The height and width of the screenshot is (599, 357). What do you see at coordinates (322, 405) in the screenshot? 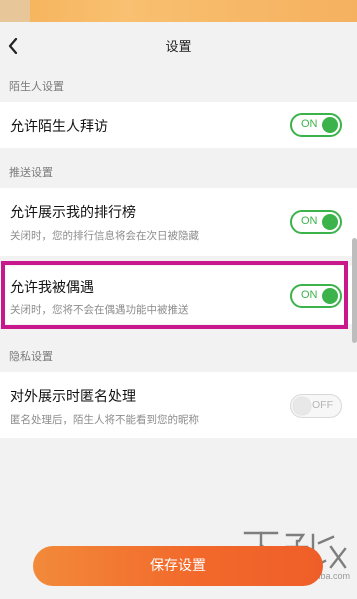
I see `toggle-state-label: OFF` at bounding box center [322, 405].